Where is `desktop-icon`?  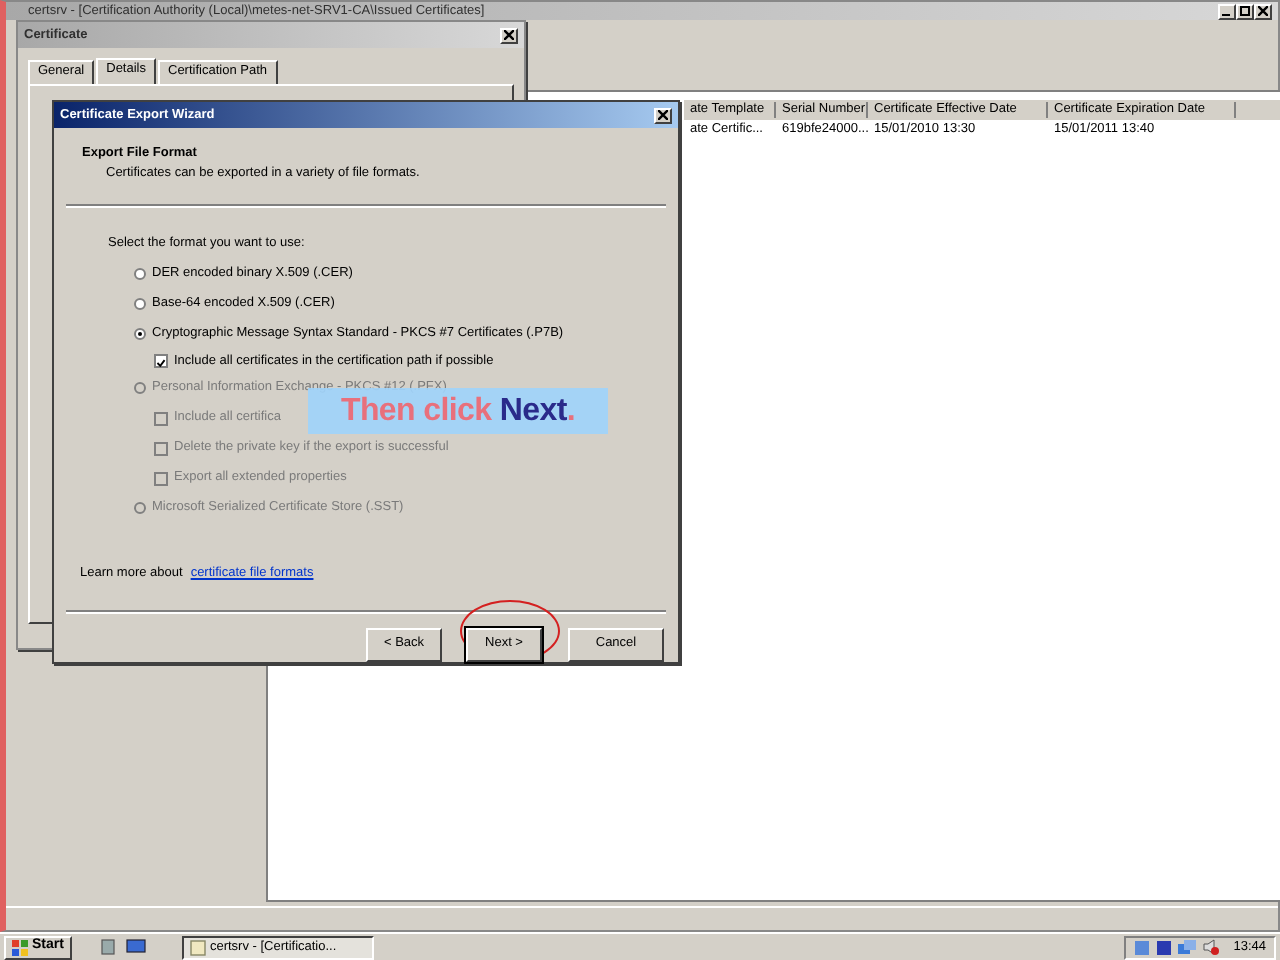
desktop-icon is located at coordinates (135, 947).